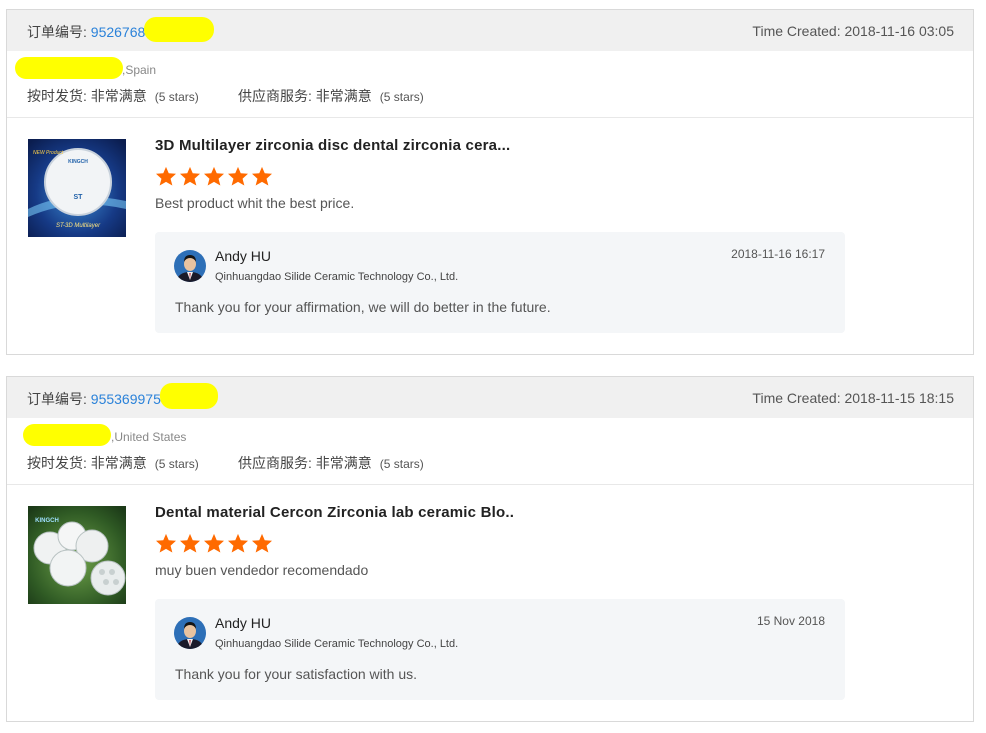 The height and width of the screenshot is (733, 986). Describe the element at coordinates (118, 32) in the screenshot. I see `order-number-link: 9526768` at that location.